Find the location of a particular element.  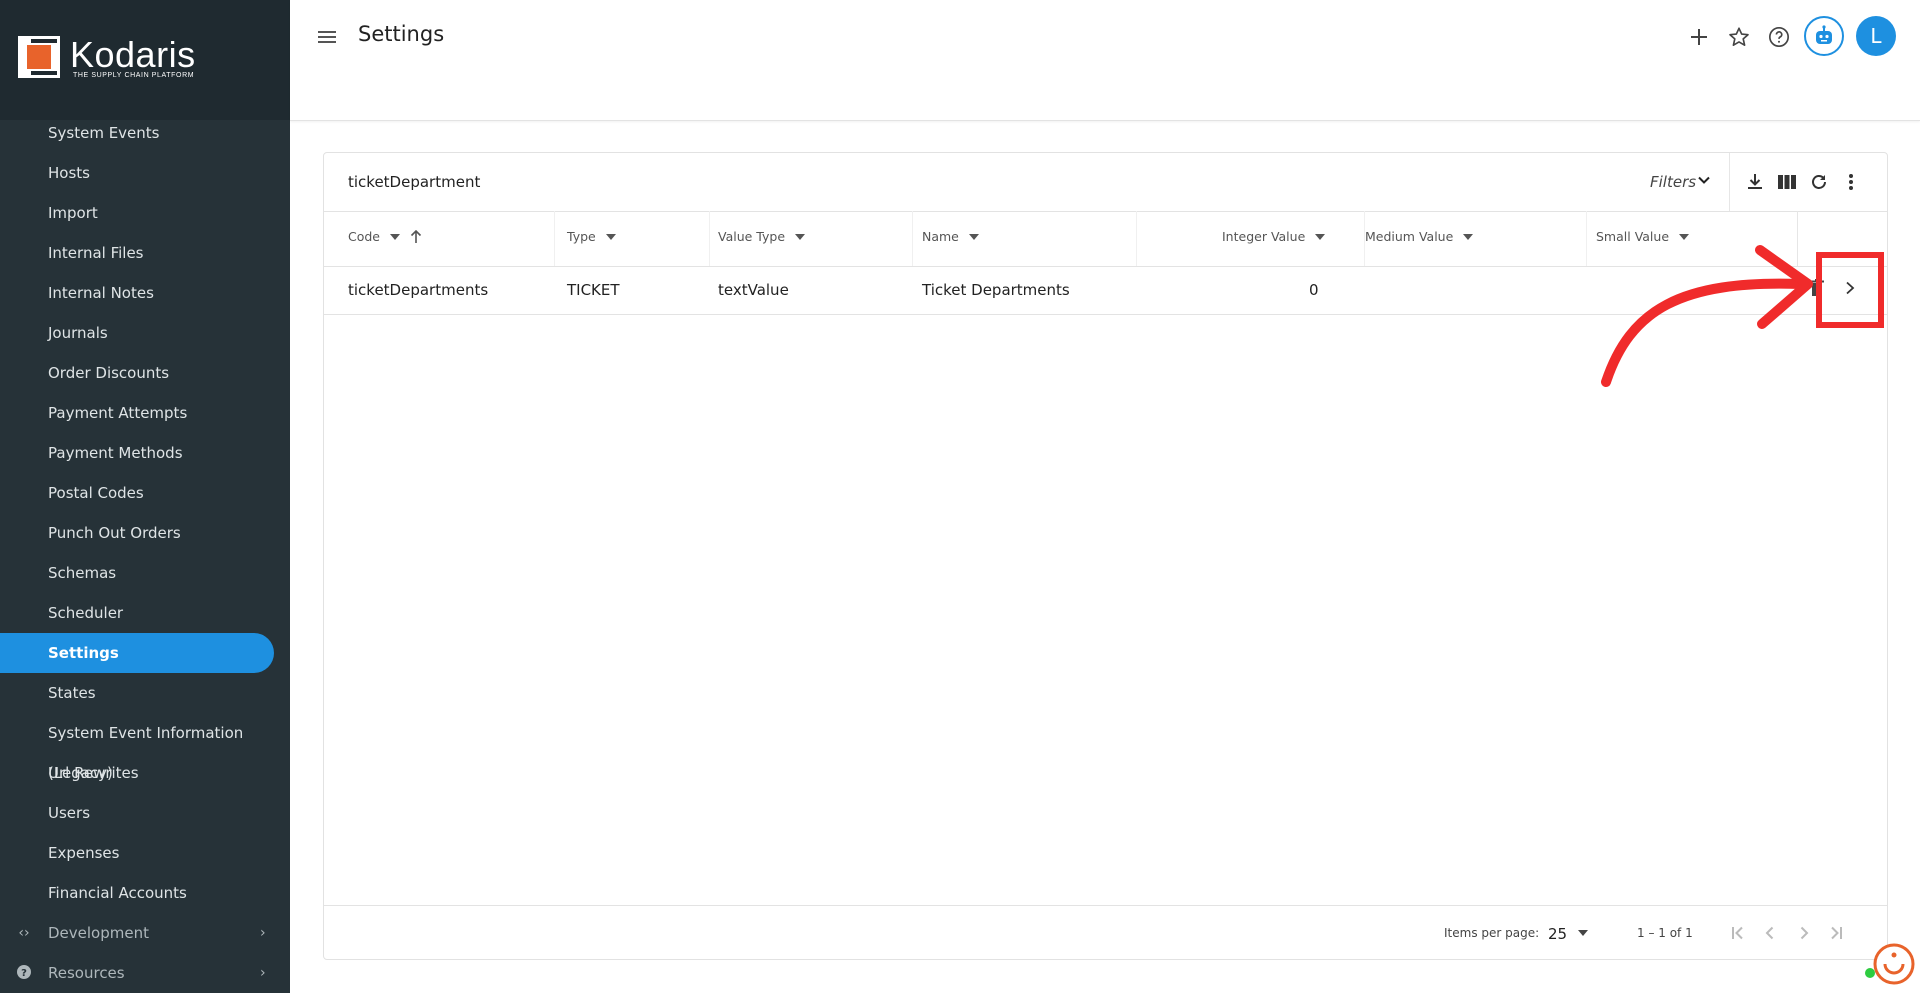

assistant-button is located at coordinates (1824, 36).